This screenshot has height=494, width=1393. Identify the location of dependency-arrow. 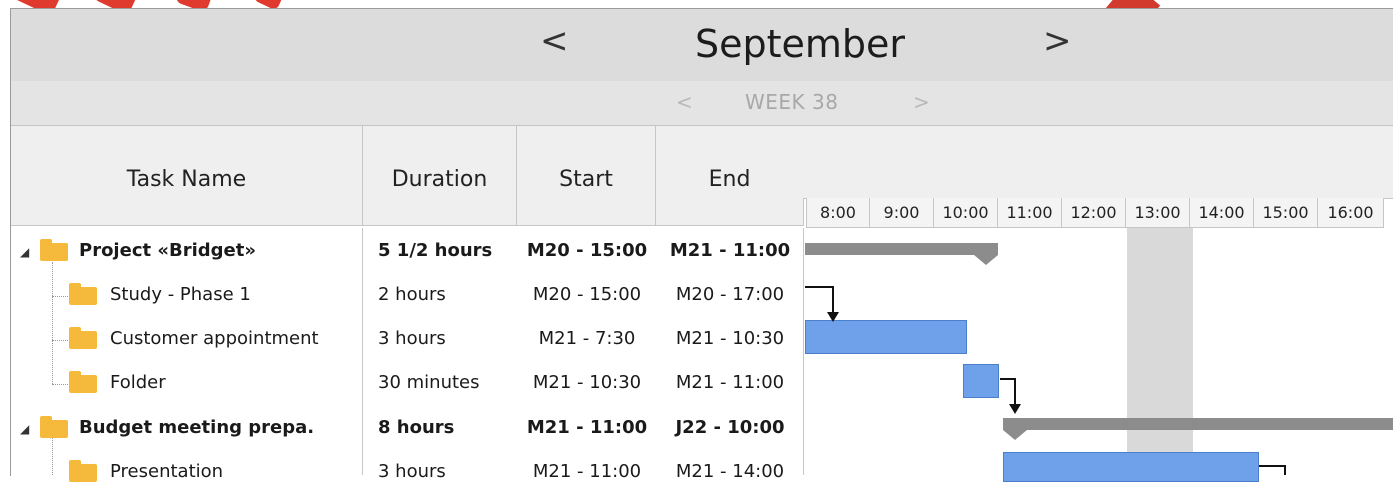
(1272, 470).